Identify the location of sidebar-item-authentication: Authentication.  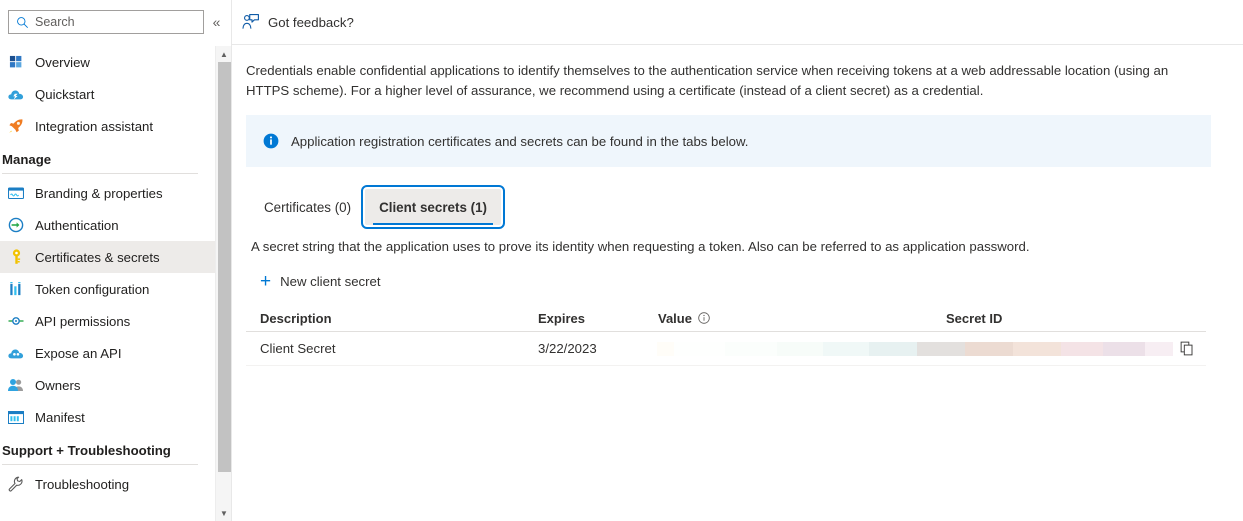
(108, 225).